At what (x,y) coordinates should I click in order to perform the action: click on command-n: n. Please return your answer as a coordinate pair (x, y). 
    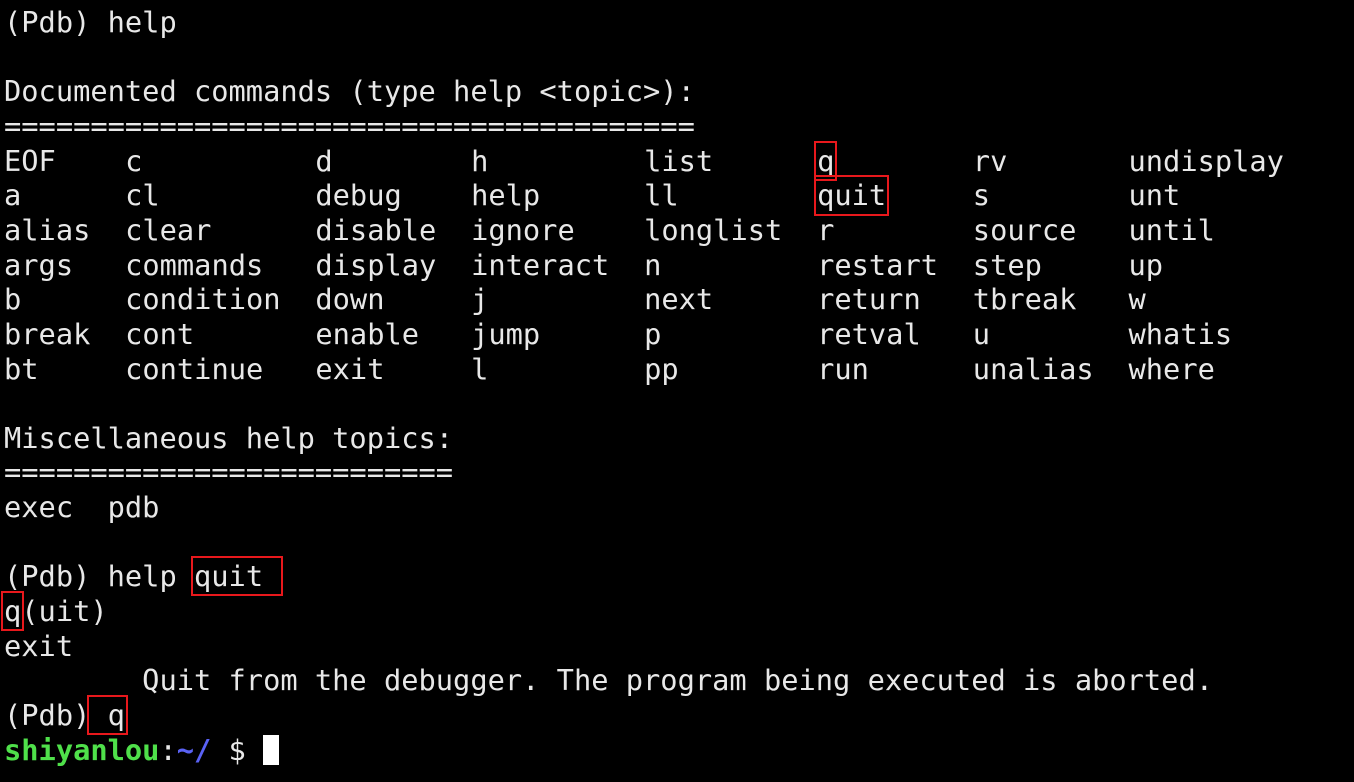
    Looking at the image, I should click on (653, 264).